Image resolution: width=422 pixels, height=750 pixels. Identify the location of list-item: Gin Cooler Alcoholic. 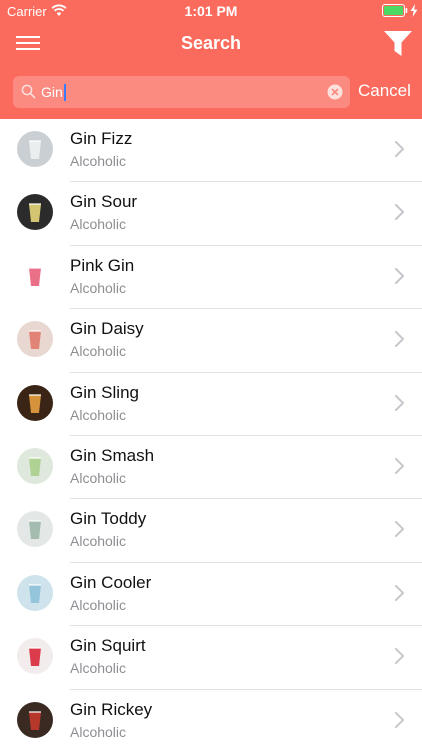
(211, 595).